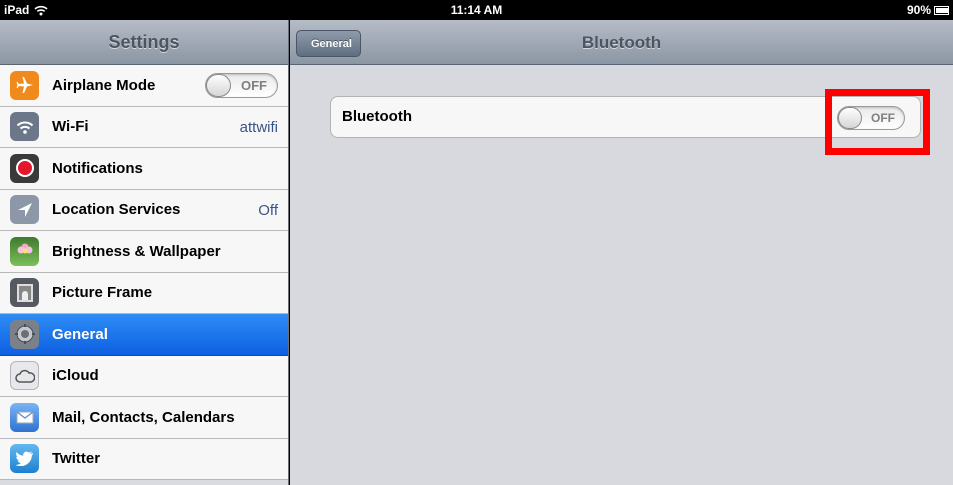 This screenshot has height=485, width=953. I want to click on twitter-bird-icon, so click(24, 459).